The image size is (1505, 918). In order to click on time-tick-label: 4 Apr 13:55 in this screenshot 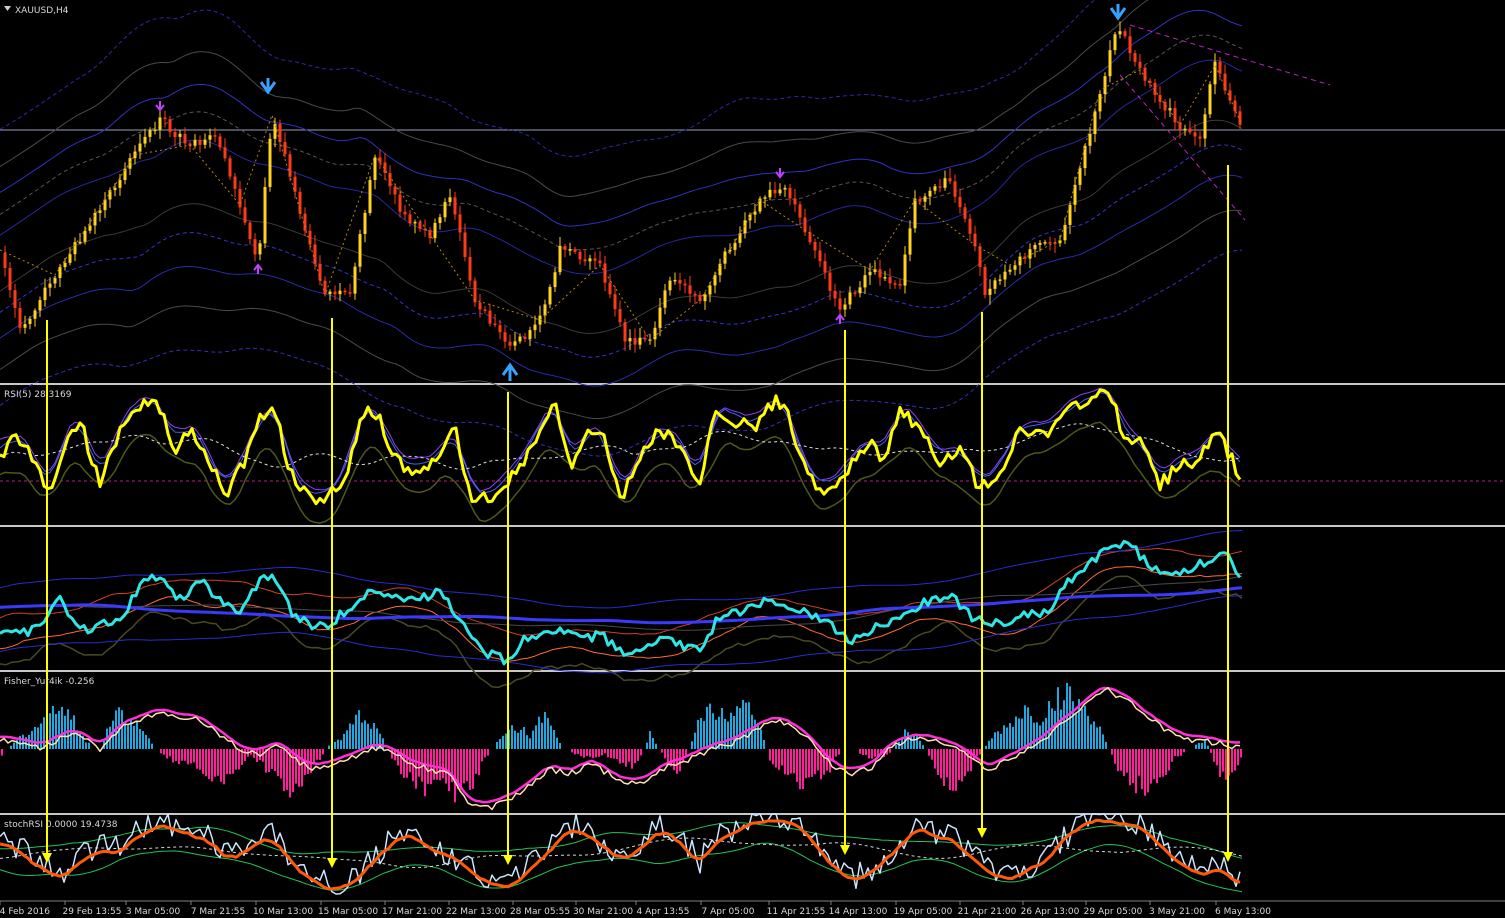, I will do `click(663, 912)`.